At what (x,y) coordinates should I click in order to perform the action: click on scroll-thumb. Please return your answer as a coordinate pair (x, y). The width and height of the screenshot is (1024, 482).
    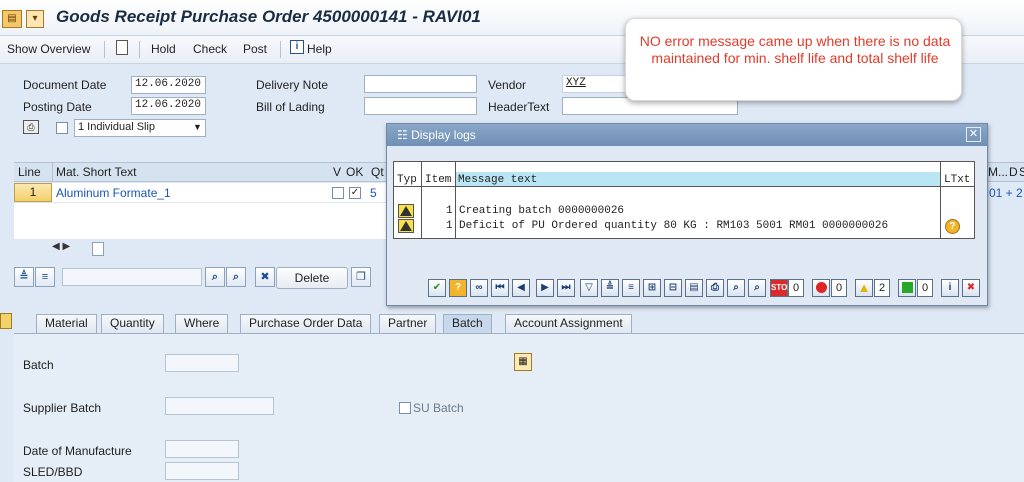
    Looking at the image, I should click on (98, 249).